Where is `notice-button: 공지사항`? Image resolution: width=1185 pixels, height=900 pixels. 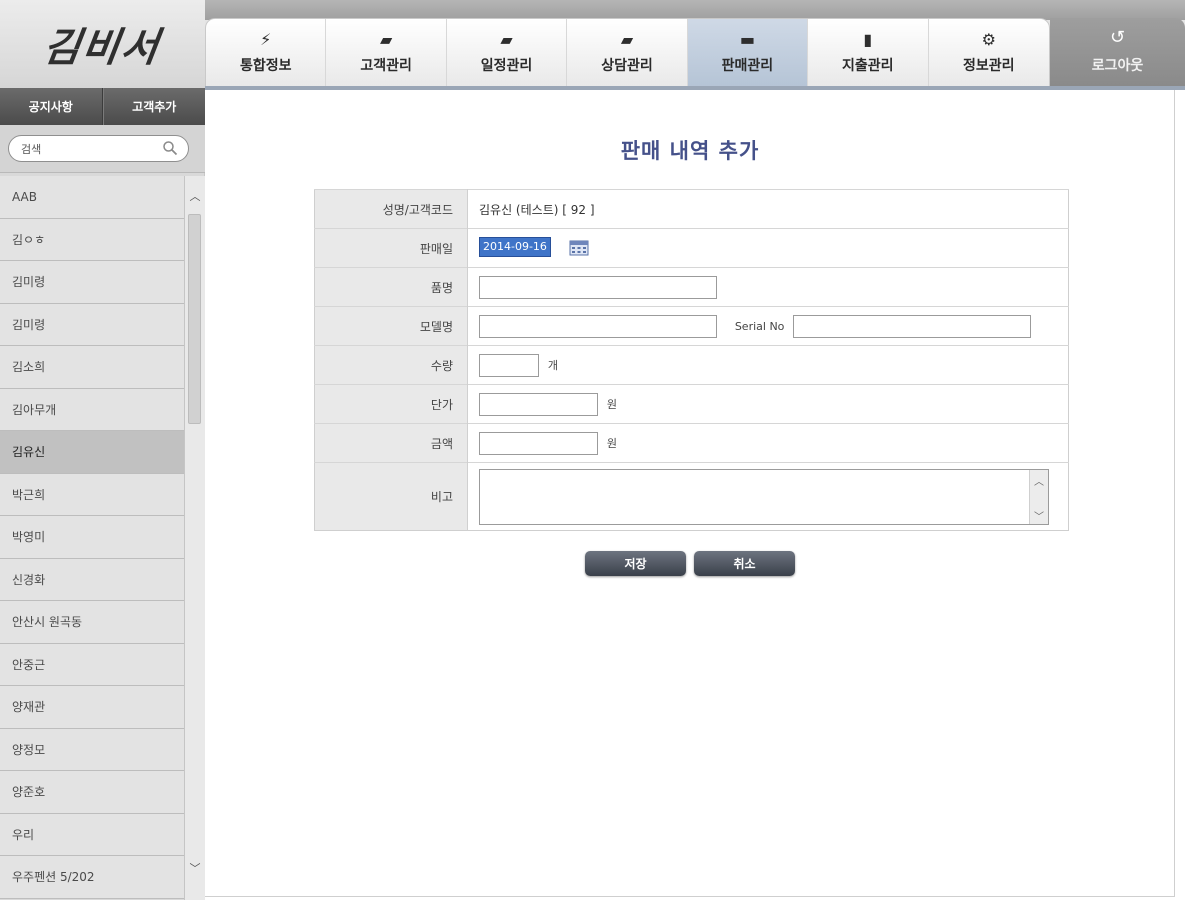 notice-button: 공지사항 is located at coordinates (51, 106).